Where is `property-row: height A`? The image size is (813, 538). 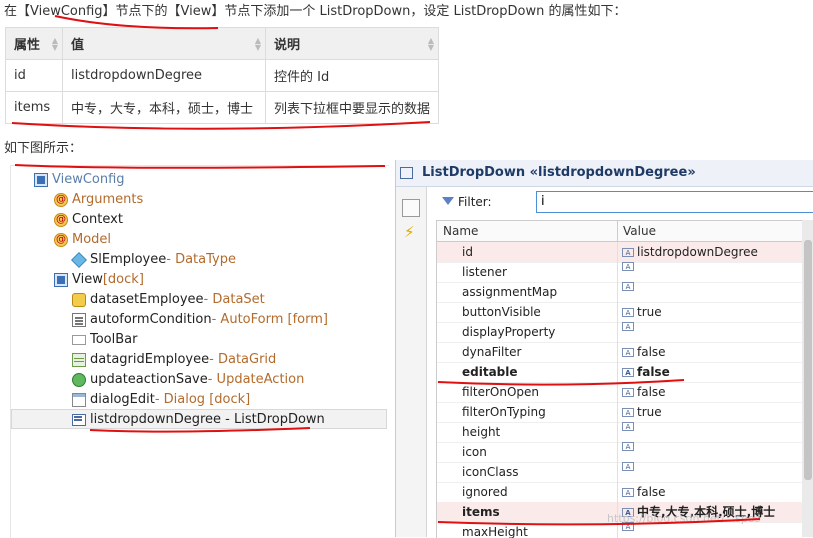
property-row: height A is located at coordinates (620, 432).